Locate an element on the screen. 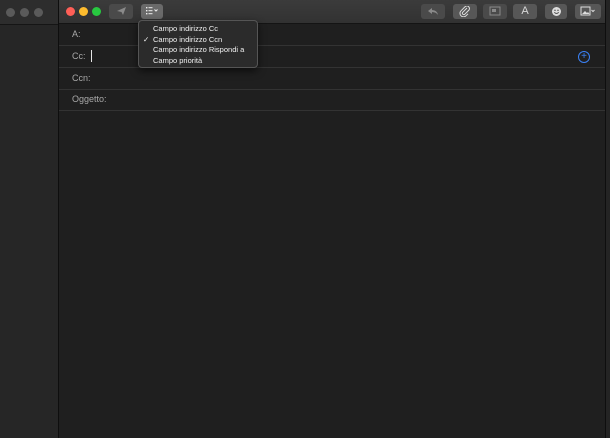  background-close-light is located at coordinates (10, 12).